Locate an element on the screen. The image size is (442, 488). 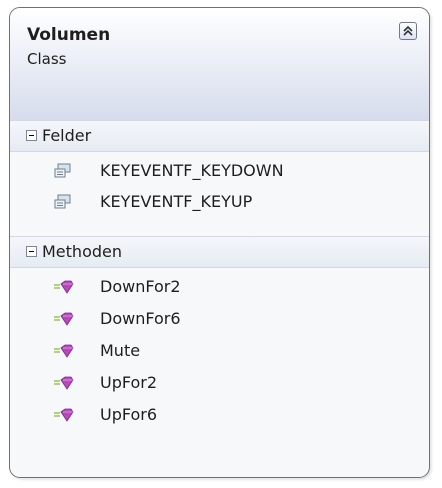
field-name: KEYEVENTF_KEYUP is located at coordinates (176, 201).